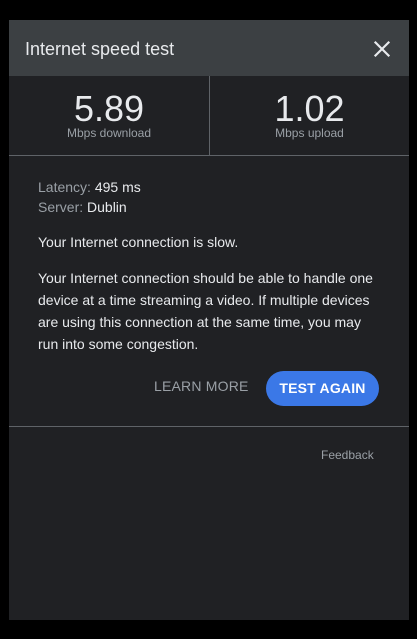  Describe the element at coordinates (100, 49) in the screenshot. I see `dialog-title: Internet speed test` at that location.